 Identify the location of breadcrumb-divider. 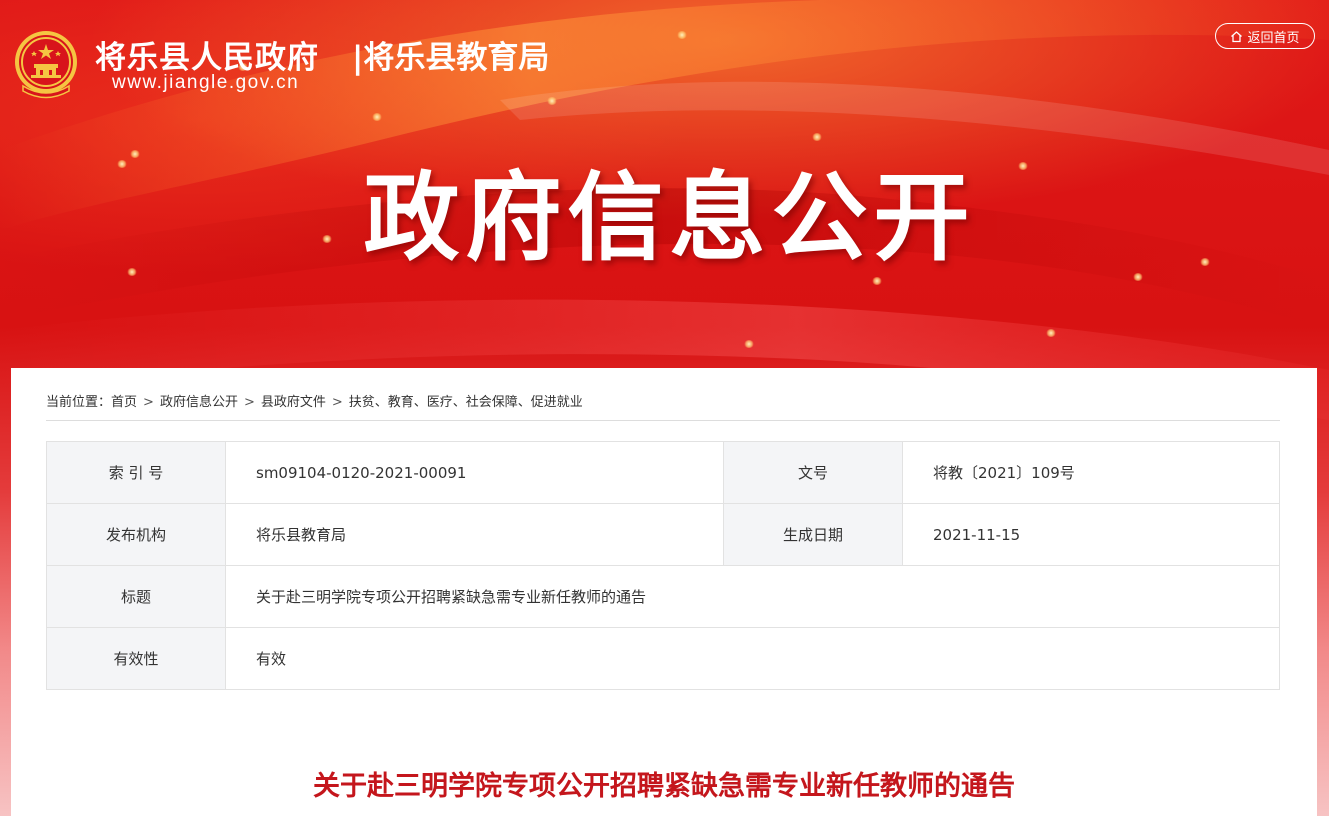
(663, 420).